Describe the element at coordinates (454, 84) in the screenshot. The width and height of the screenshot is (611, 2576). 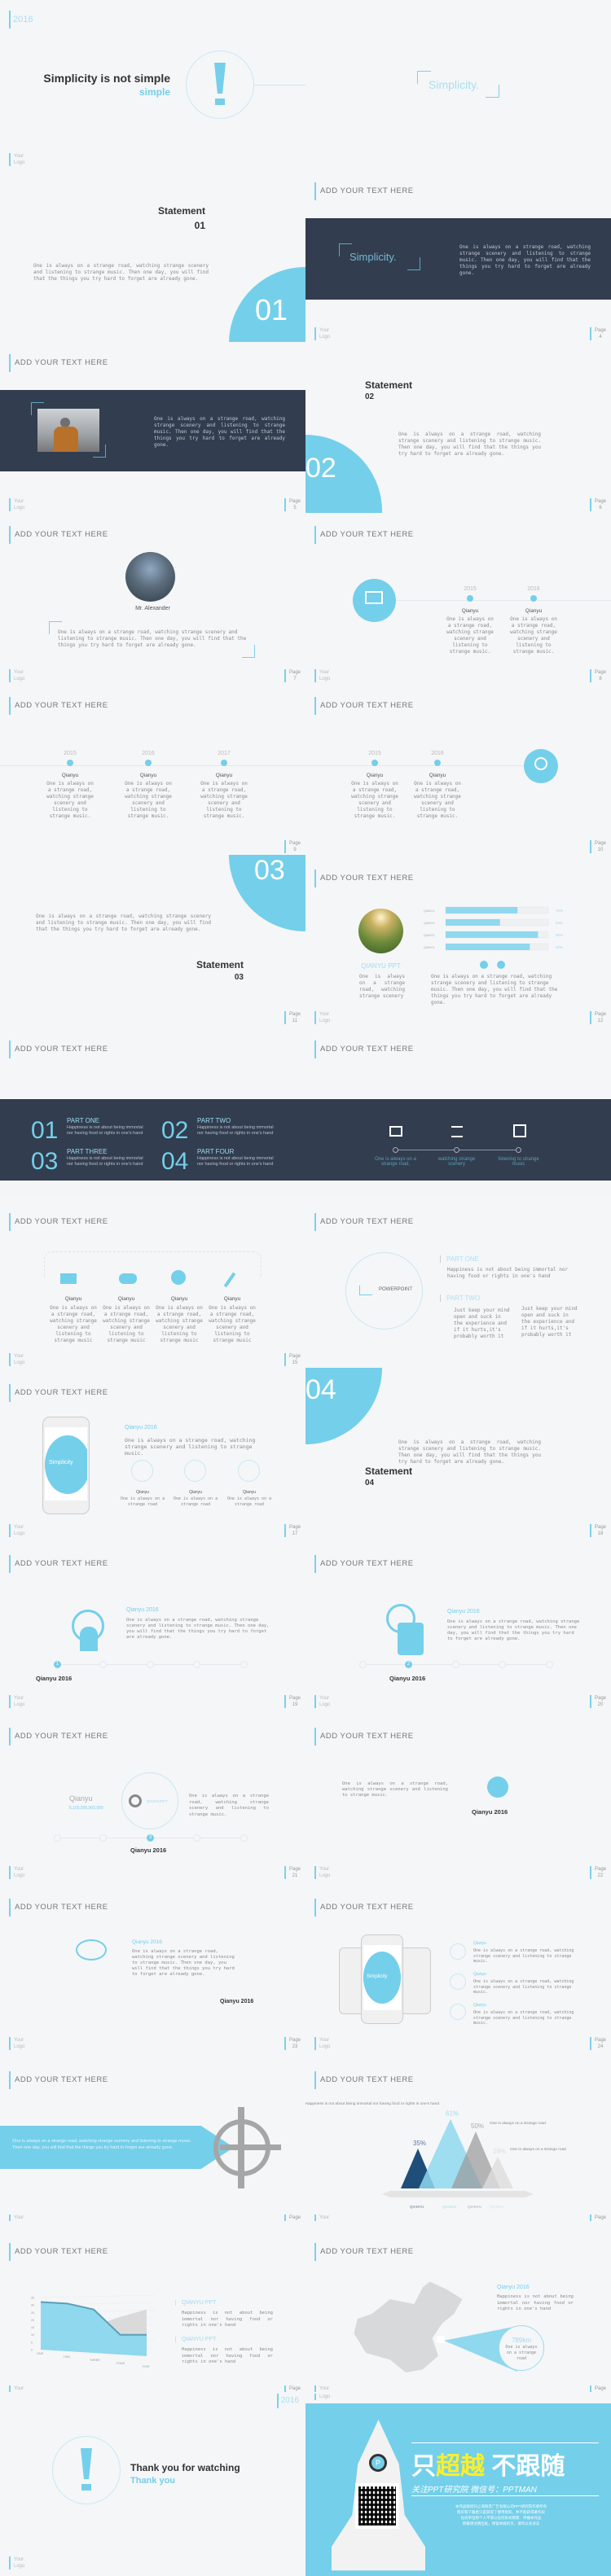
I see `simplicity-word: Simplicity.` at that location.